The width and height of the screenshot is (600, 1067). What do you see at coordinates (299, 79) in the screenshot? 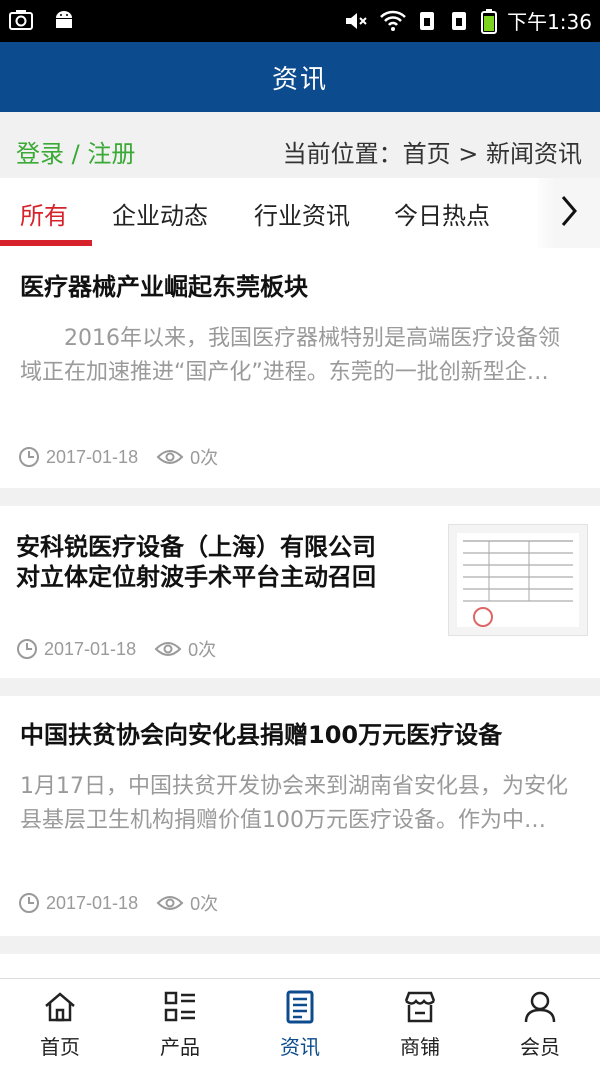
I see `page-title: 资讯` at bounding box center [299, 79].